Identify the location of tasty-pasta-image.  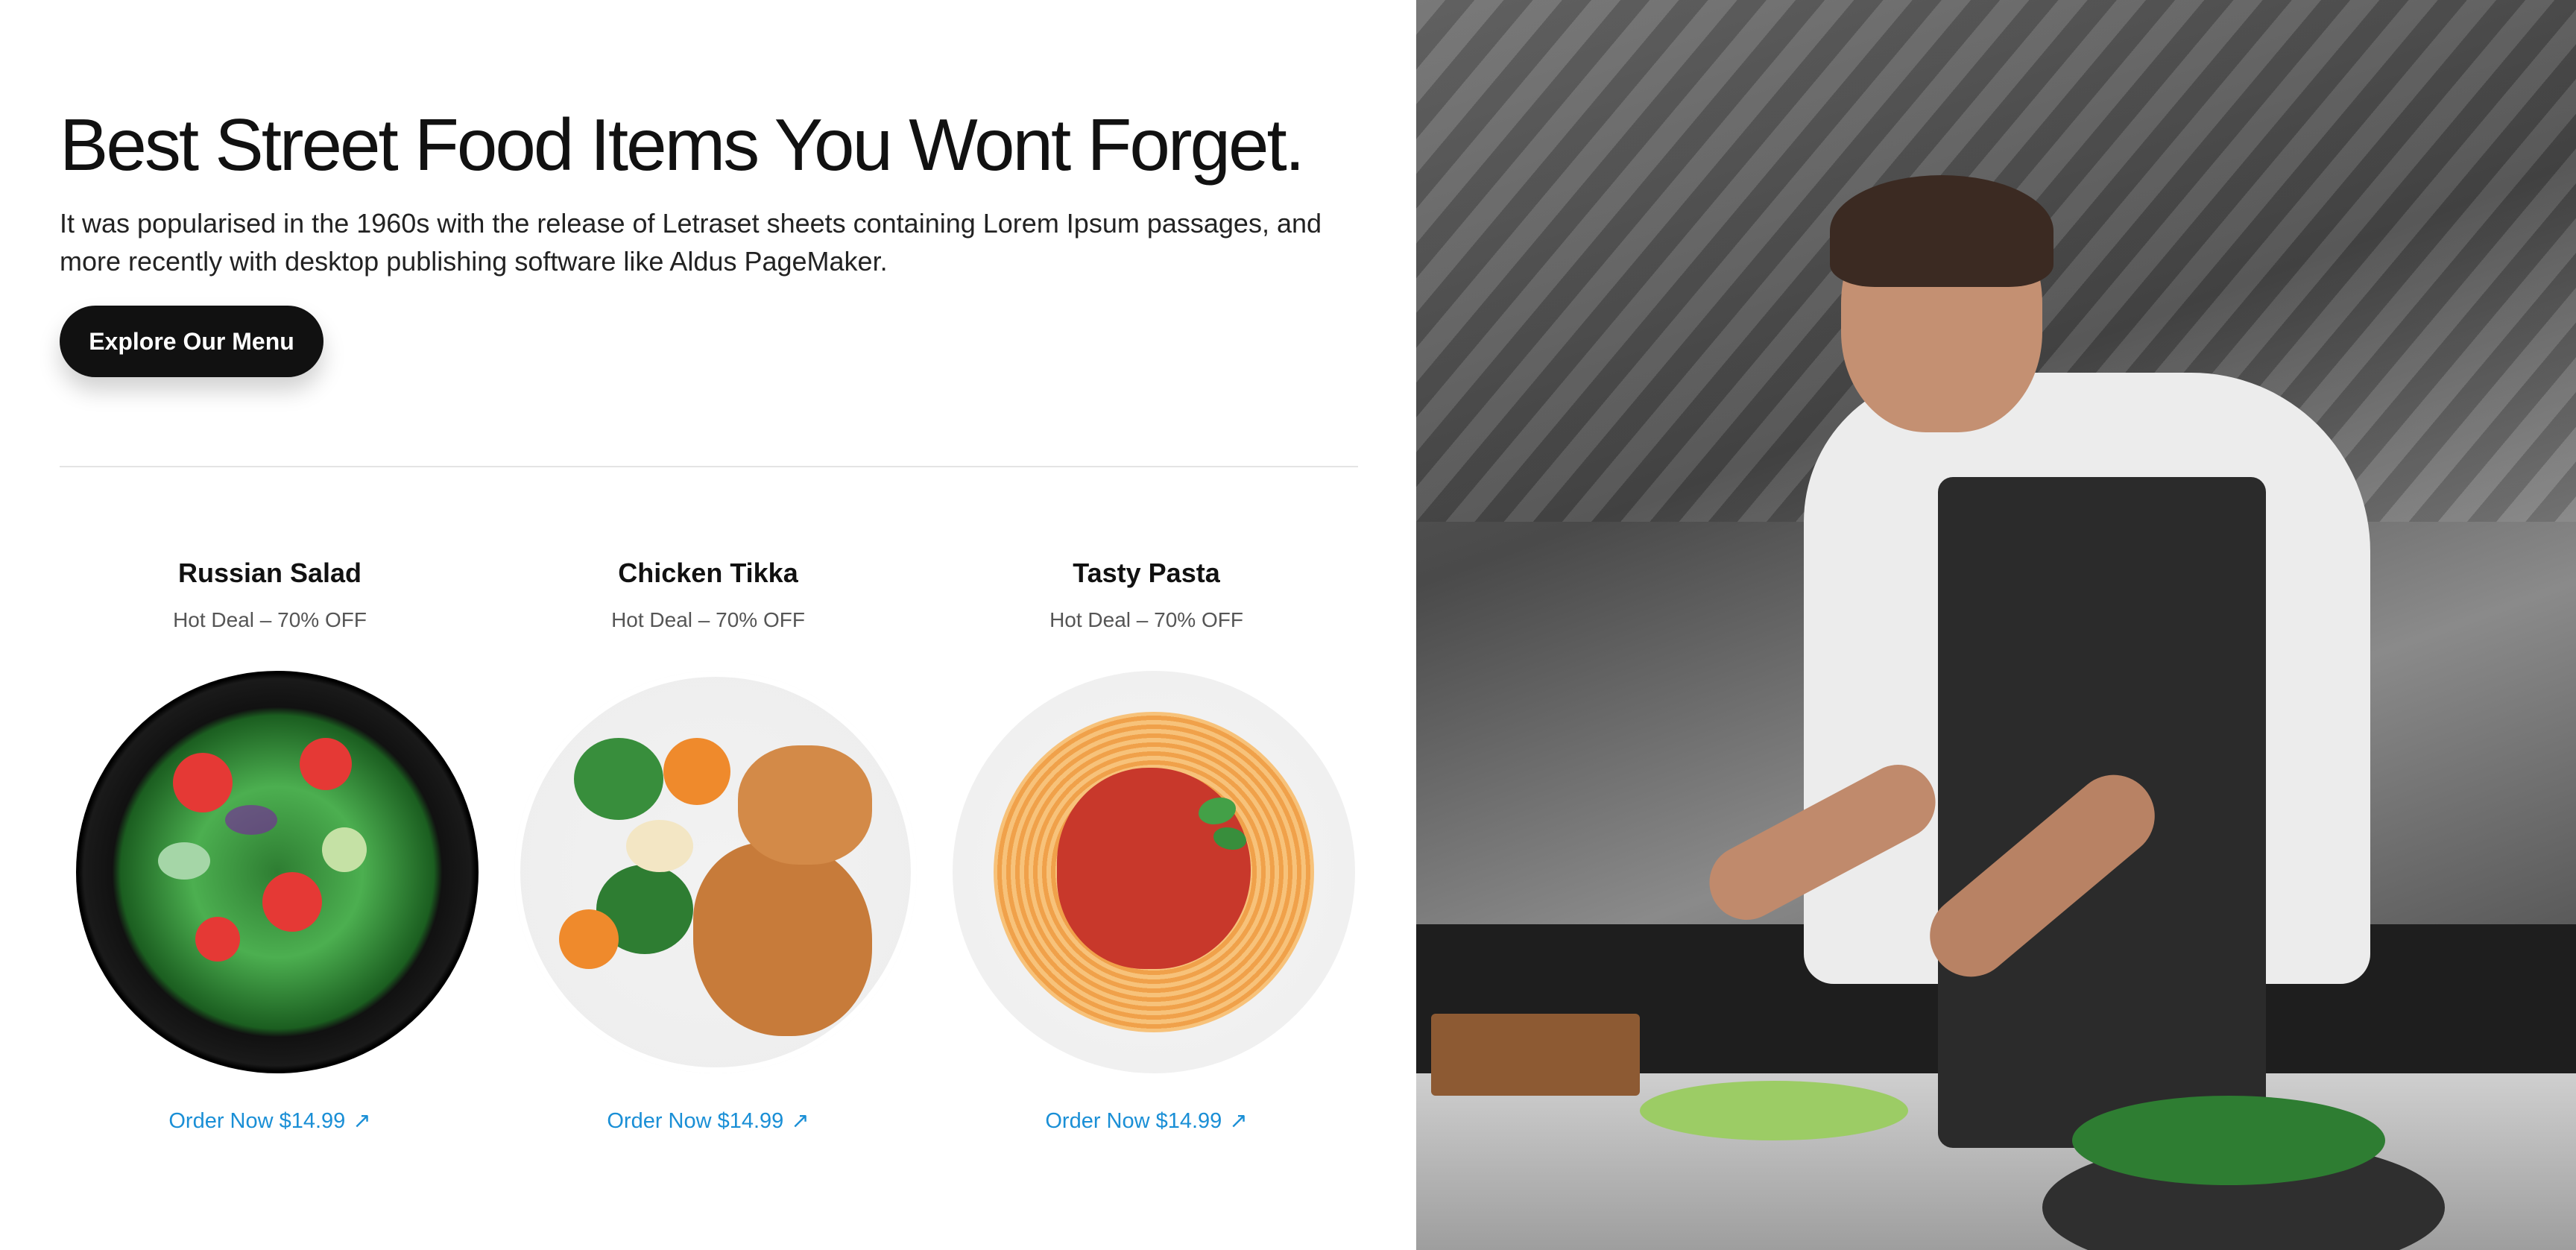
(1154, 872).